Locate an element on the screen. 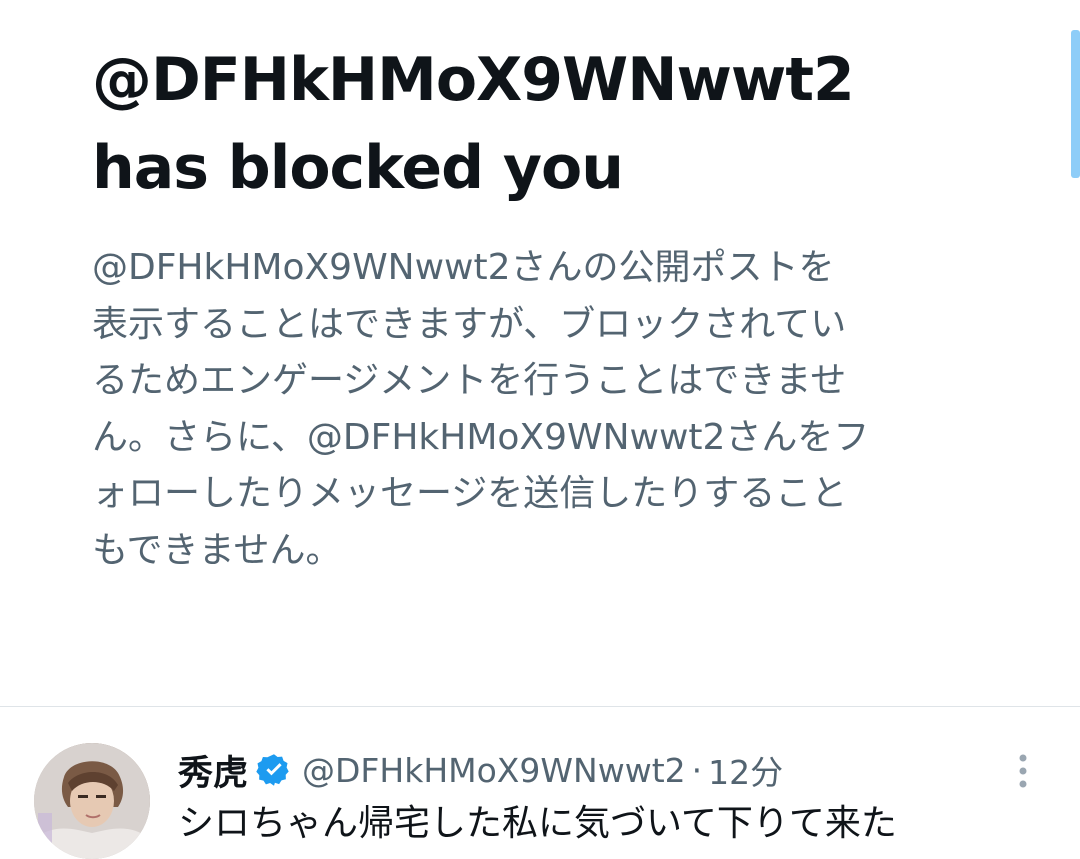  user-avatar-photo-icon is located at coordinates (92, 801).